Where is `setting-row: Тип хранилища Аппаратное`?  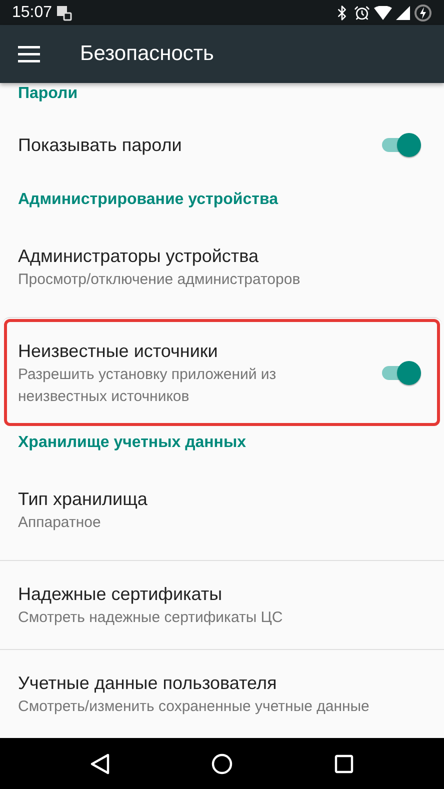
setting-row: Тип хранилища Аппаратное is located at coordinates (222, 510).